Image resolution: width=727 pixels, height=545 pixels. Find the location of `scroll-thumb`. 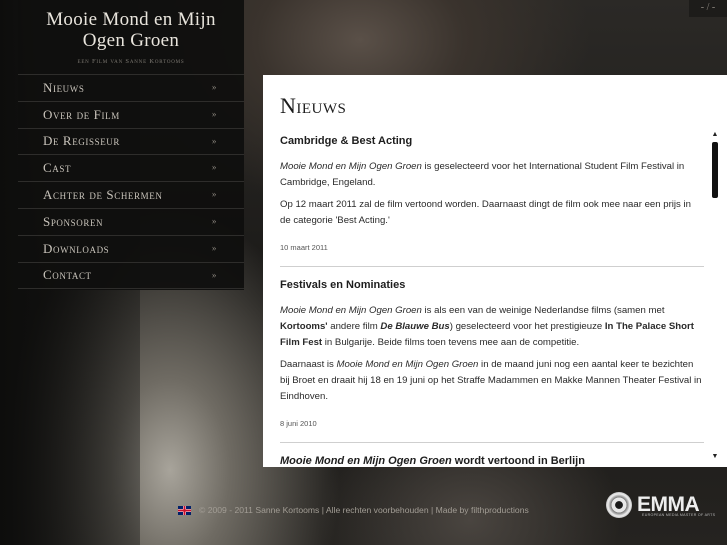

scroll-thumb is located at coordinates (715, 170).